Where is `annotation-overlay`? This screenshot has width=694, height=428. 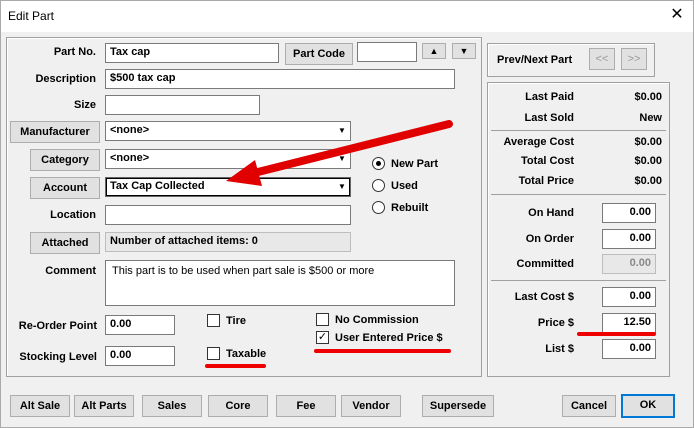 annotation-overlay is located at coordinates (339, 153).